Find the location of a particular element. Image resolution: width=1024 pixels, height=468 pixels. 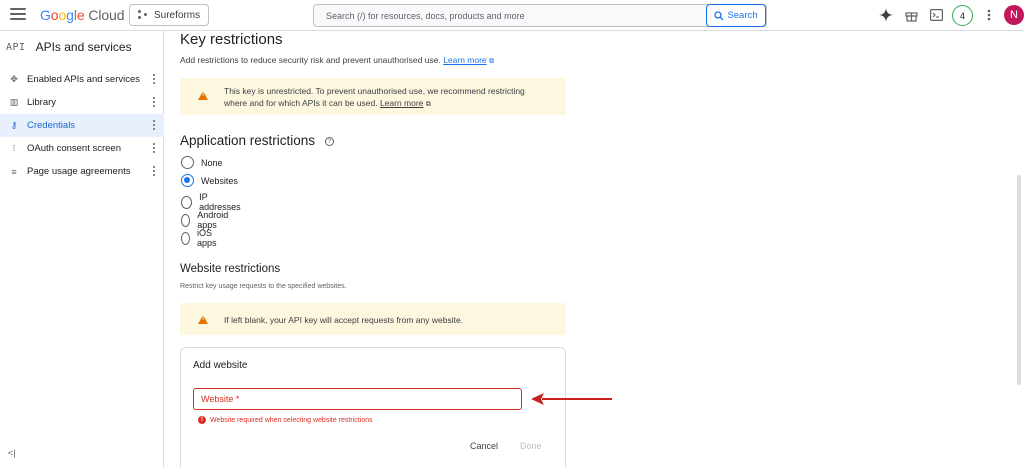

warning-text-line2: where and for which APIs it can be used. is located at coordinates (301, 103).